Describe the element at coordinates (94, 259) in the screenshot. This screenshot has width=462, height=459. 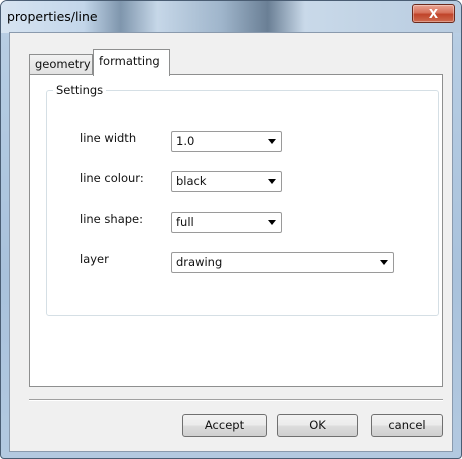
I see `layer-label: layer` at that location.